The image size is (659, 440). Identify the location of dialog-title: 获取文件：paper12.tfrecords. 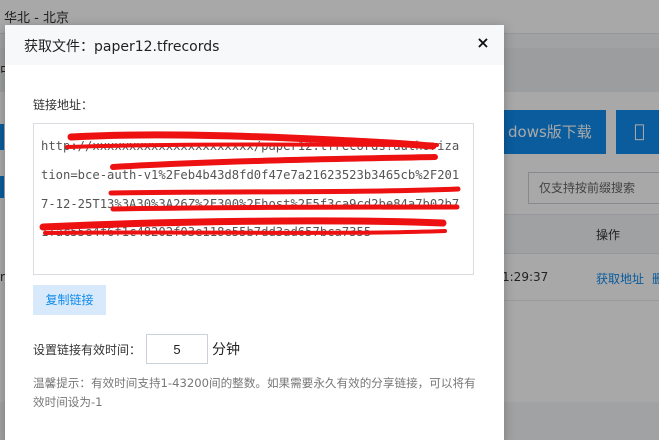
(122, 47).